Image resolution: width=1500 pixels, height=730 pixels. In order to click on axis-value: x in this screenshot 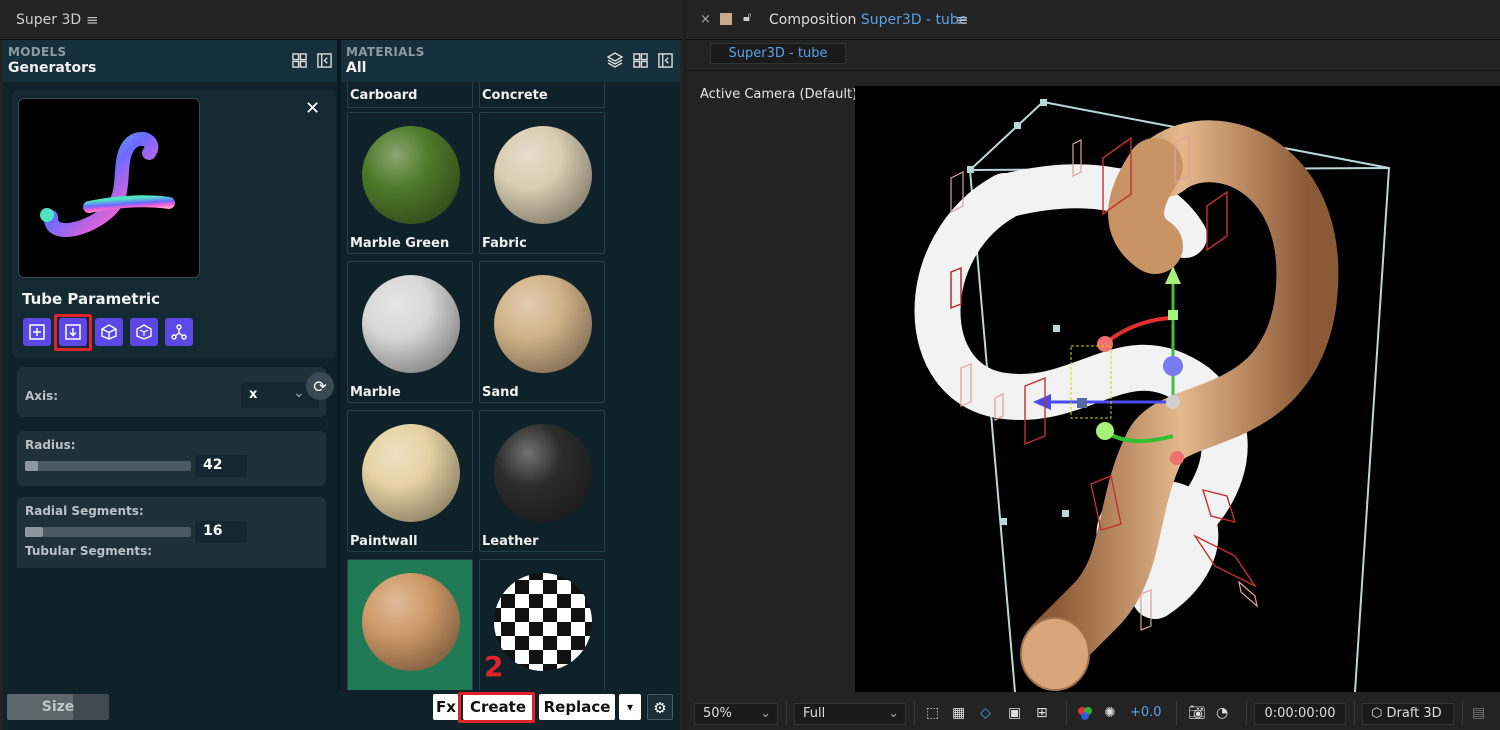, I will do `click(253, 394)`.